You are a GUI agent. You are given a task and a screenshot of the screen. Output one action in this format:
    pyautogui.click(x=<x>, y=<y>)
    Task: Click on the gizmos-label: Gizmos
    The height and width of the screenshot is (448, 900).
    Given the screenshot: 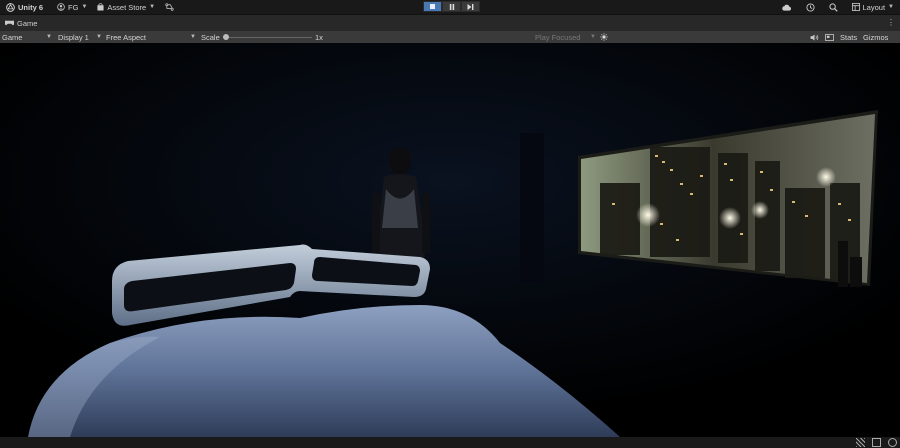 What is the action you would take?
    pyautogui.click(x=876, y=37)
    